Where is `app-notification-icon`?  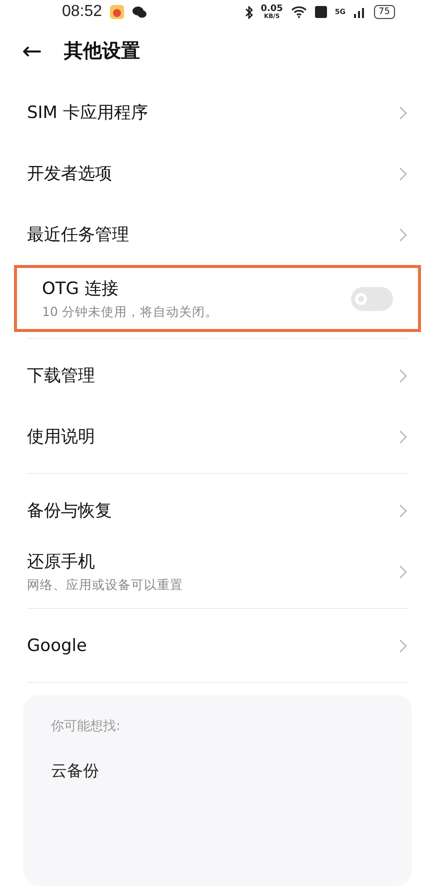
app-notification-icon is located at coordinates (117, 12).